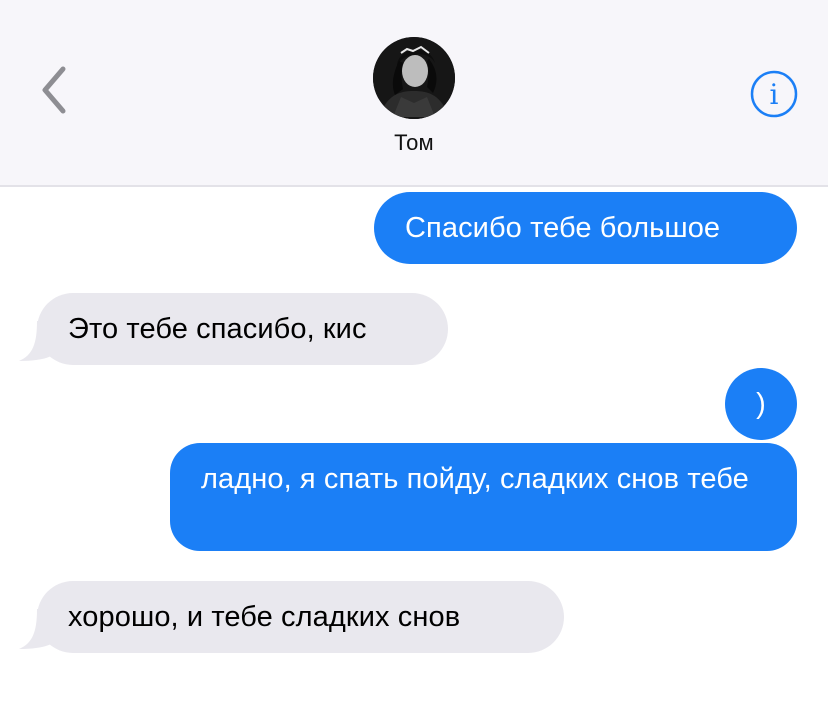  Describe the element at coordinates (217, 329) in the screenshot. I see `message-text: Это тебе спасибо, кис` at that location.